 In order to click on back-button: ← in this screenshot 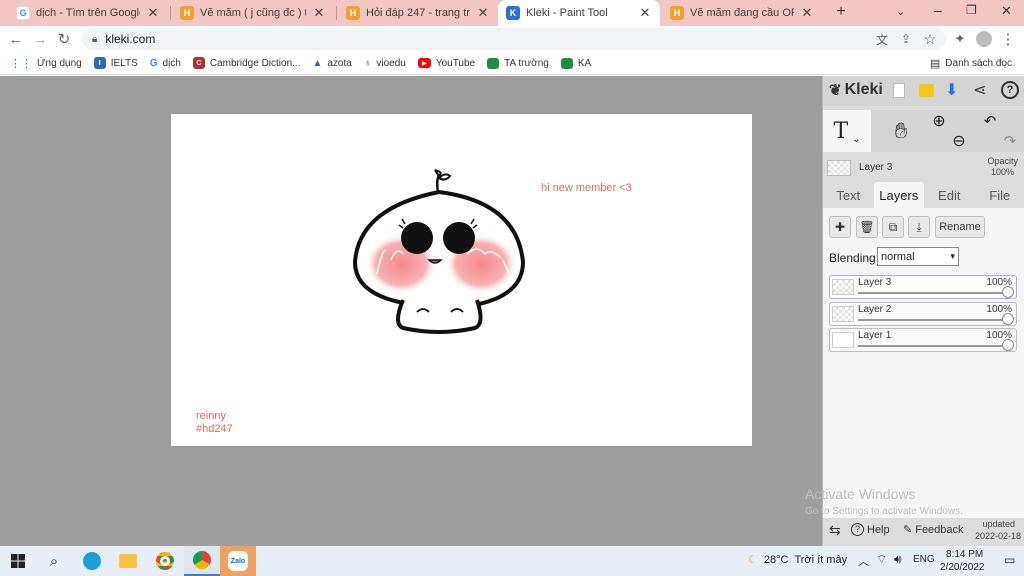, I will do `click(16, 39)`.